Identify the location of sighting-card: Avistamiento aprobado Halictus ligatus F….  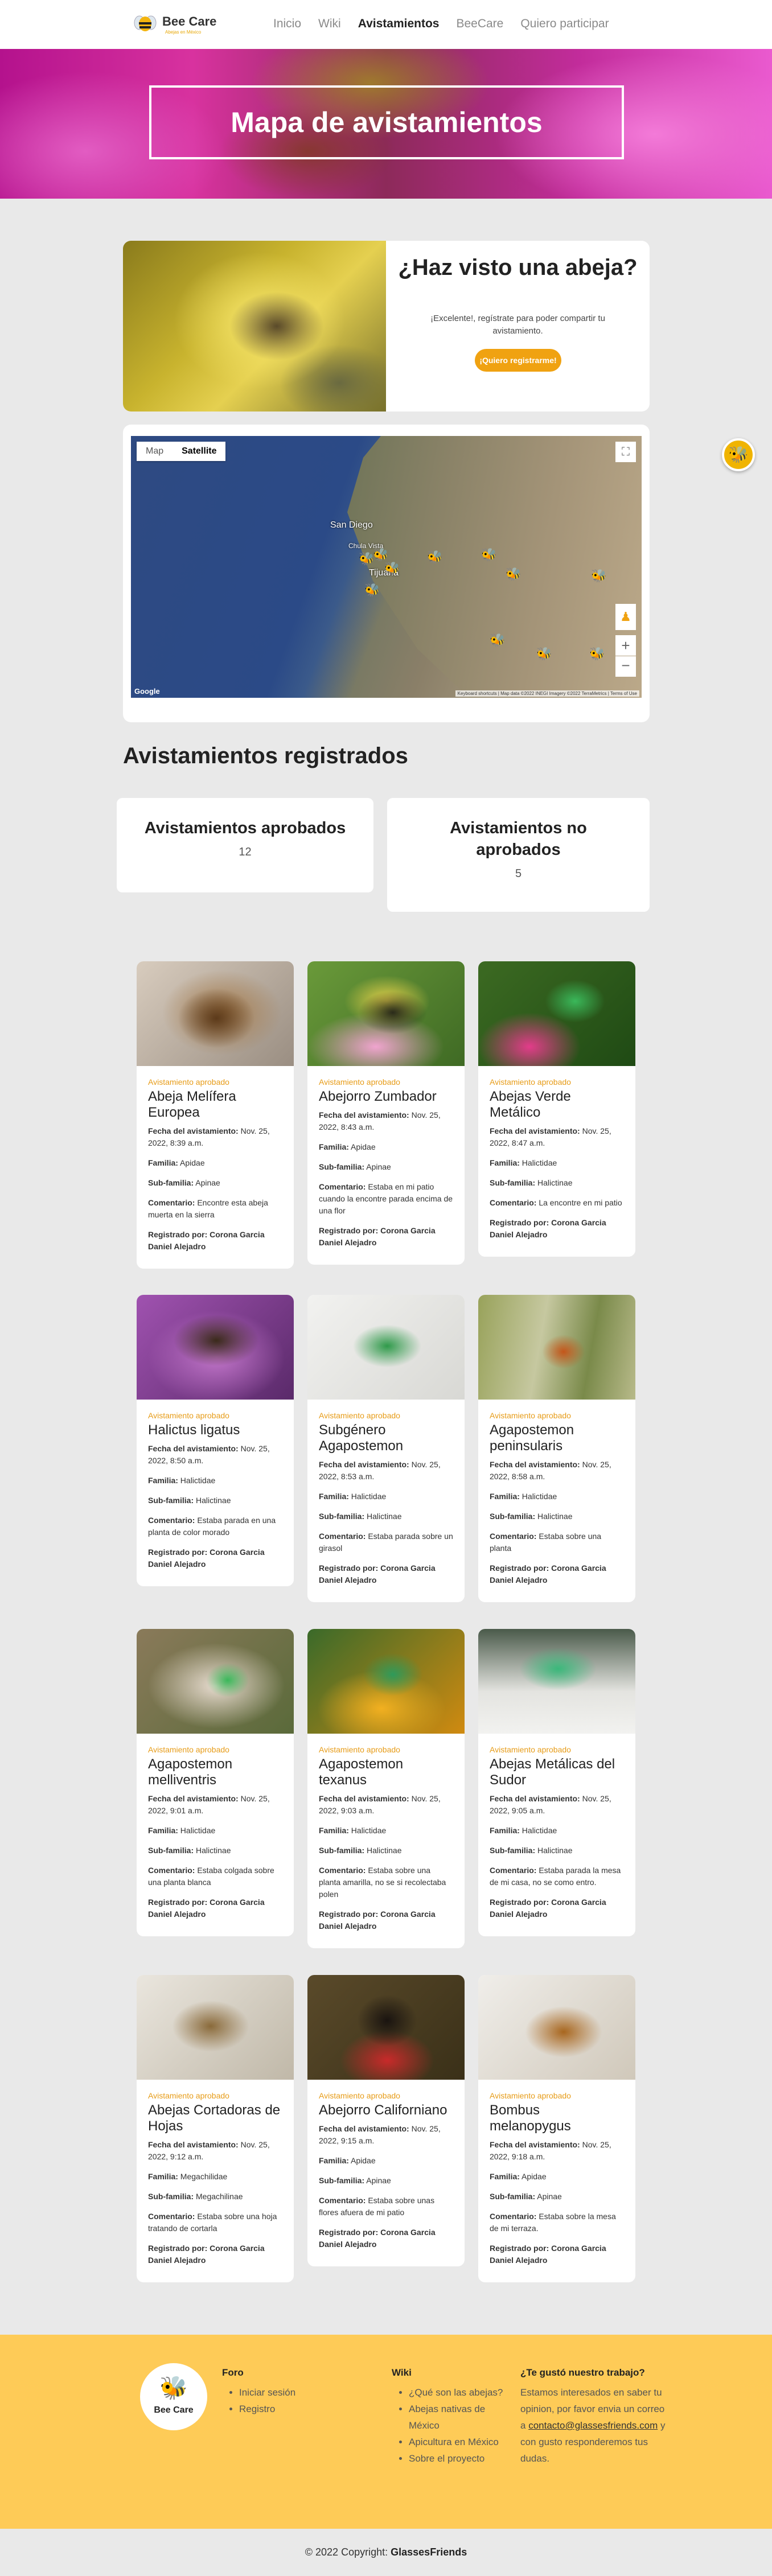
(215, 1441).